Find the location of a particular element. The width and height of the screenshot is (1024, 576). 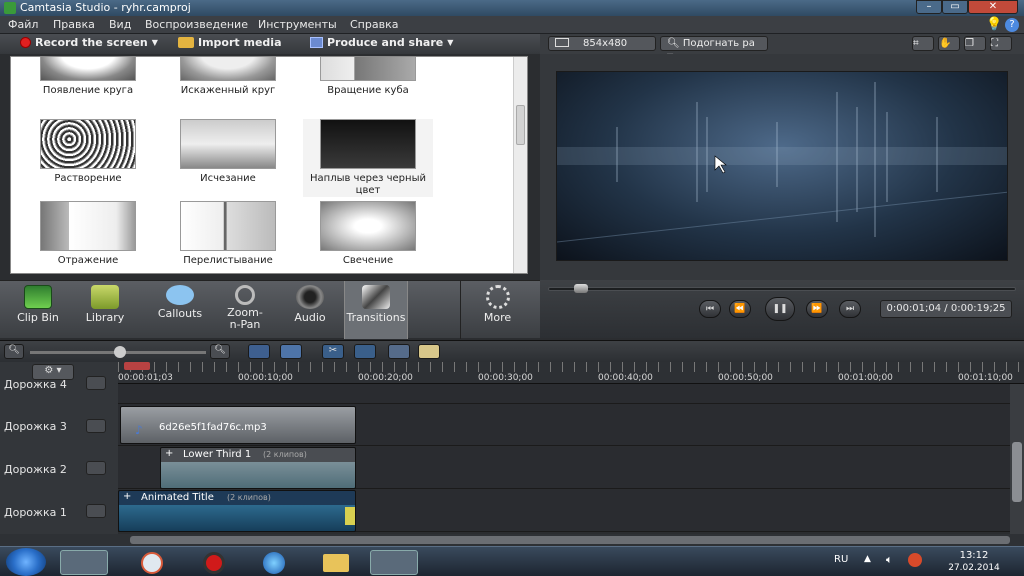

split-icon is located at coordinates (365, 351).